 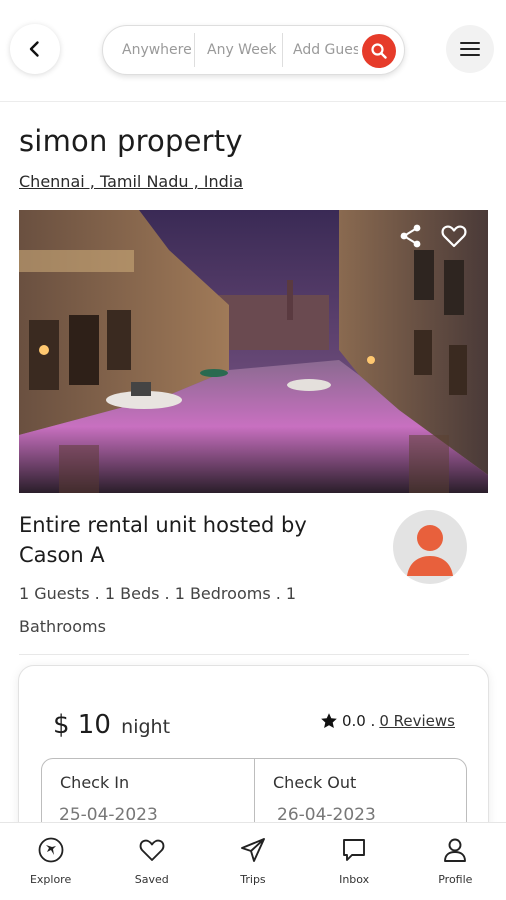 What do you see at coordinates (455, 850) in the screenshot?
I see `user-icon` at bounding box center [455, 850].